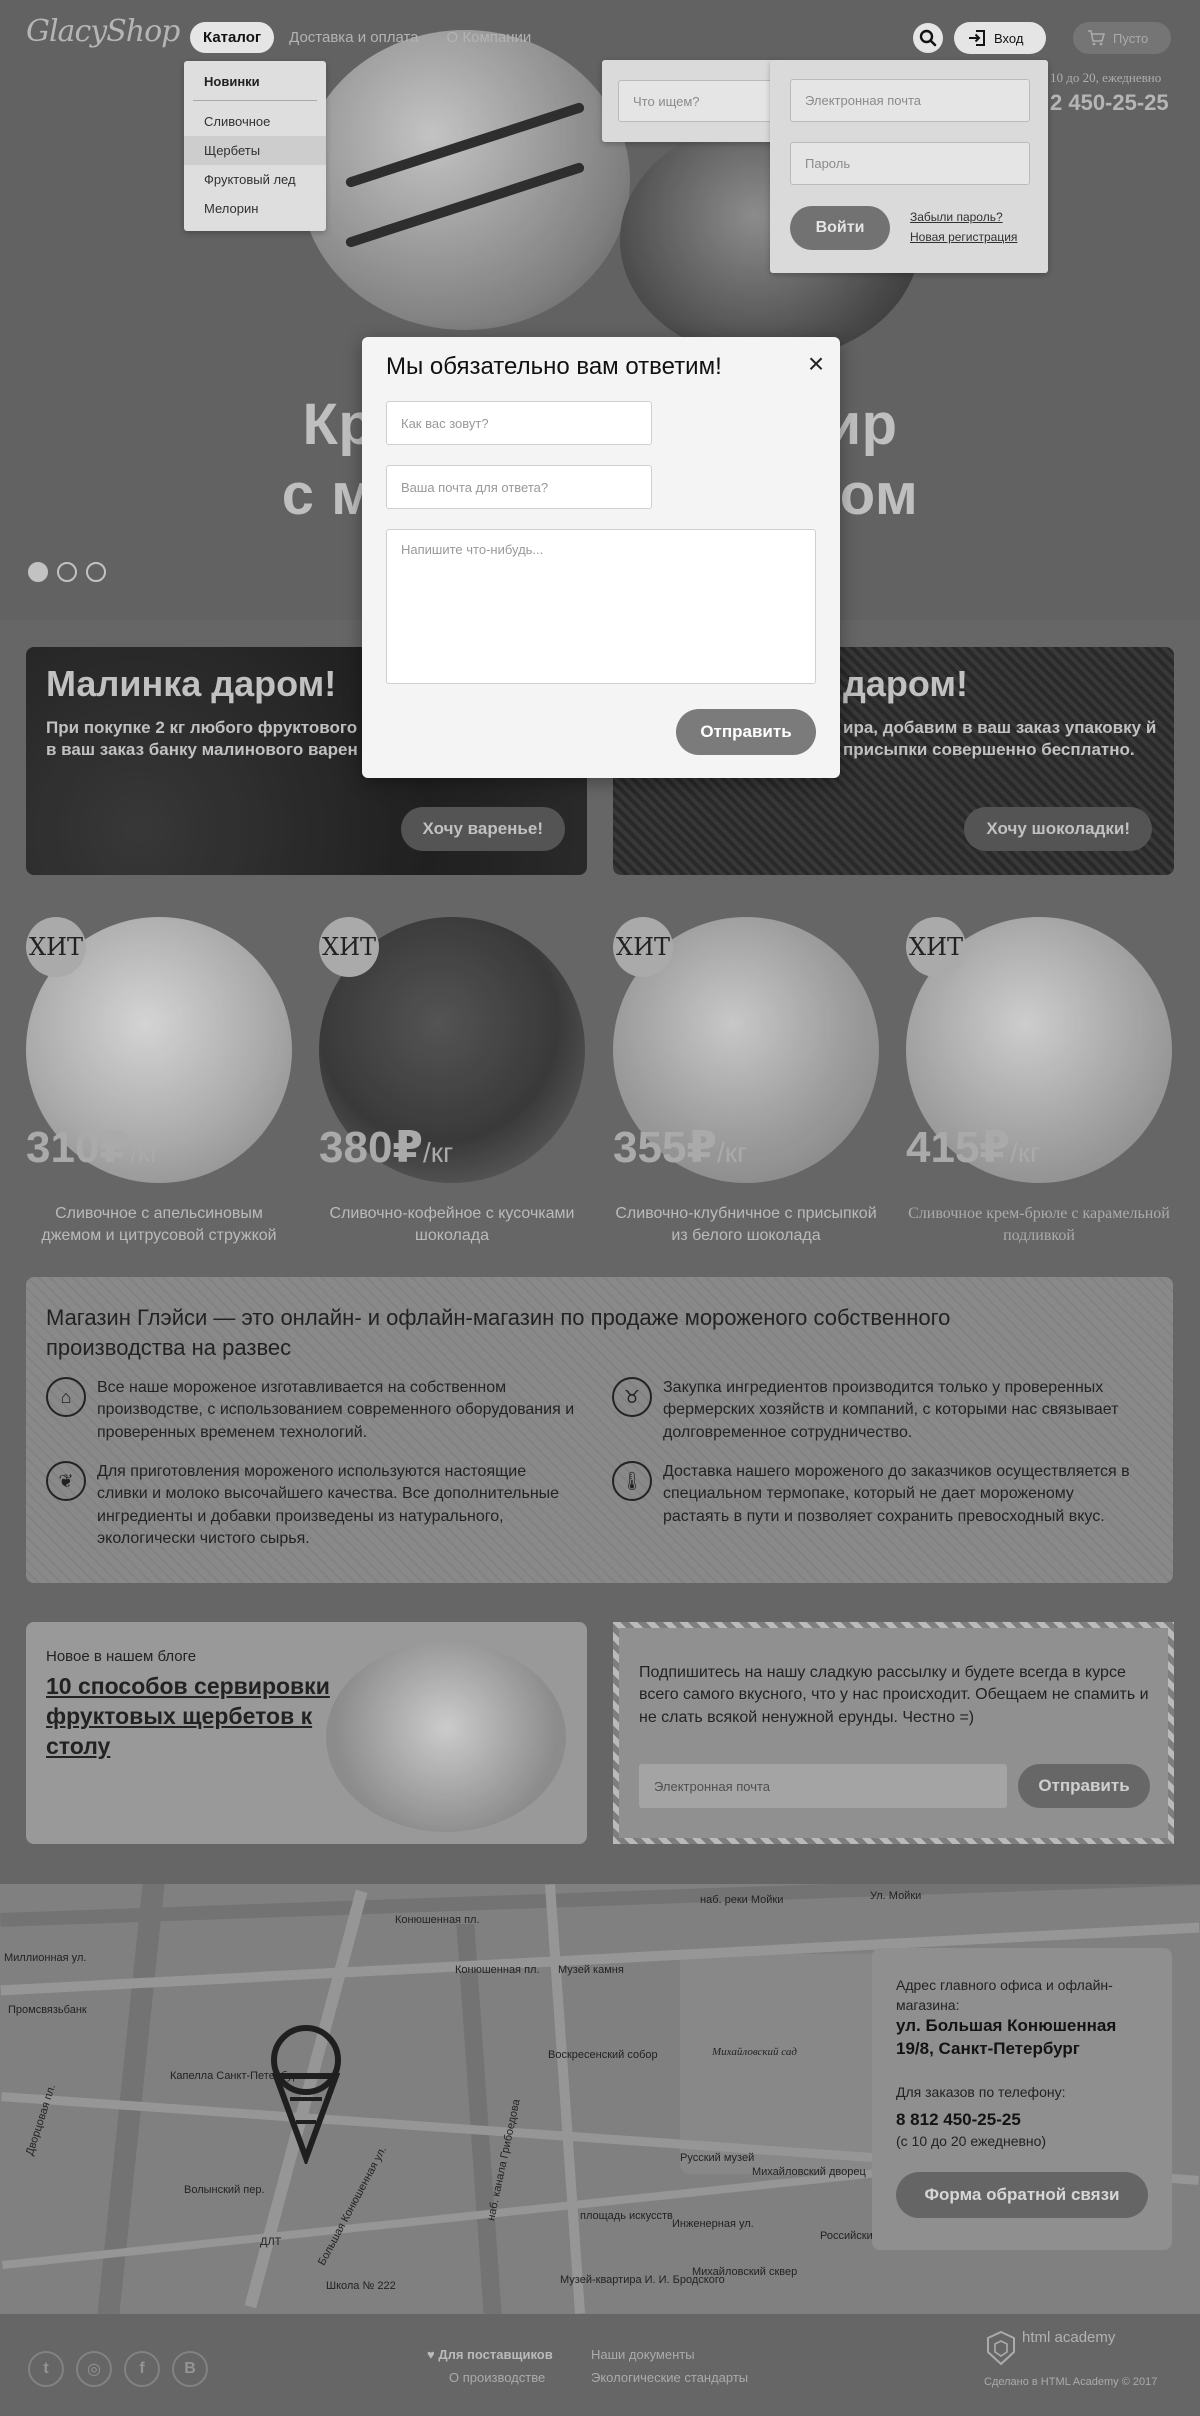 This screenshot has width=1200, height=2416. I want to click on email-field: Ваша почта для ответа?, so click(519, 487).